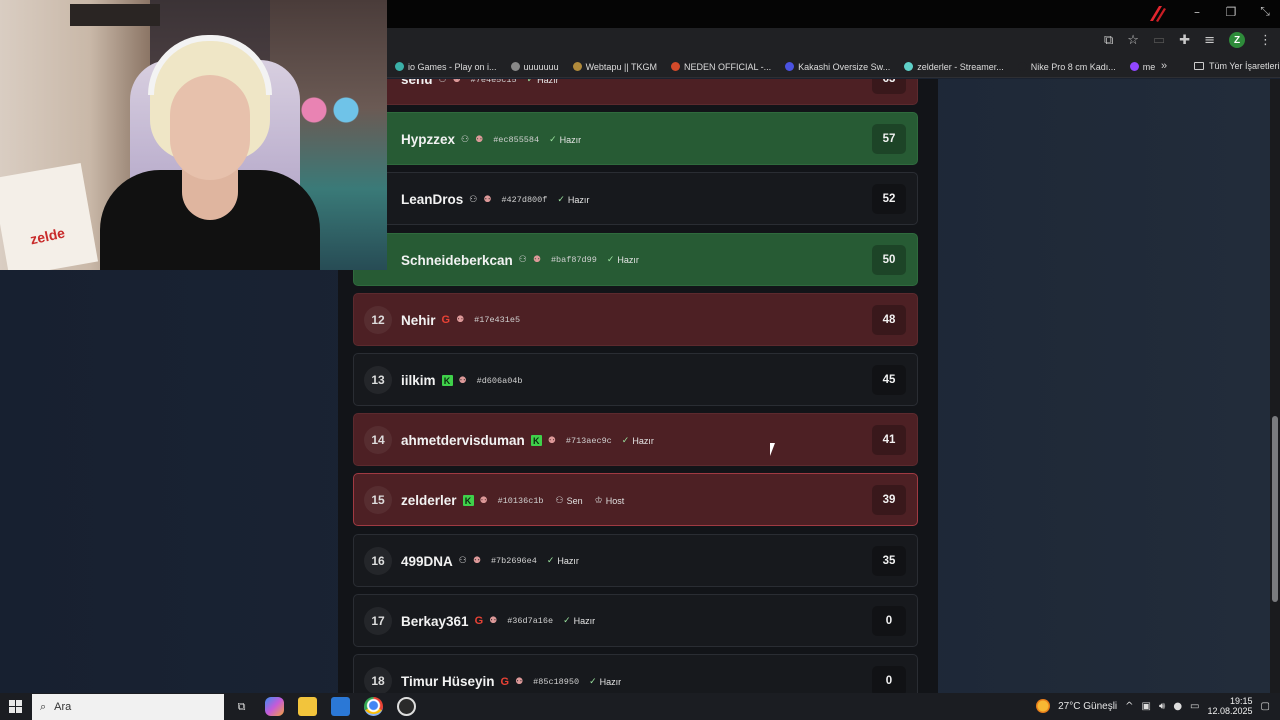 The image size is (1280, 720). I want to click on chrome-icon, so click(373, 706).